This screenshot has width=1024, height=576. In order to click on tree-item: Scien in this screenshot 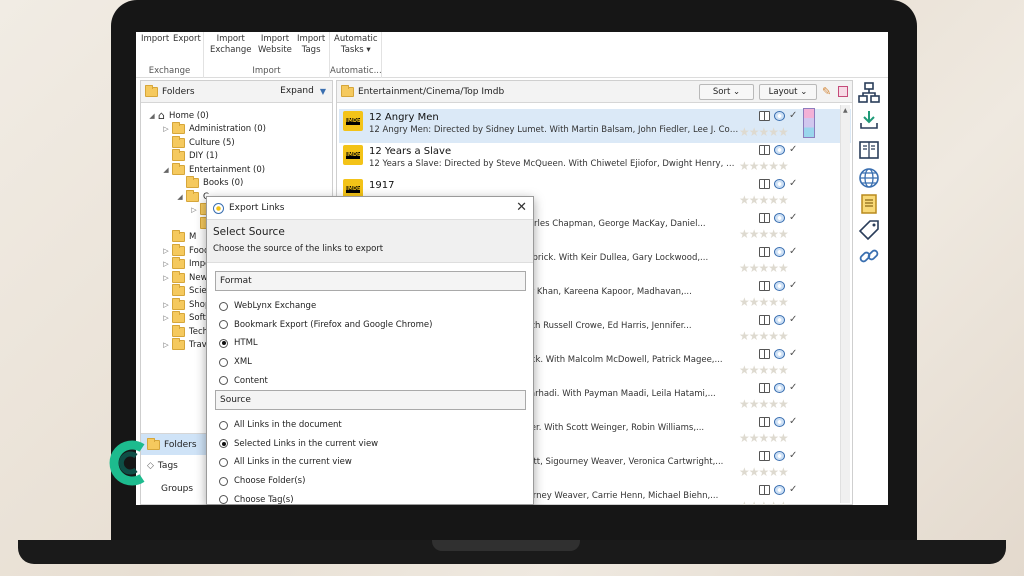, I will do `click(186, 291)`.